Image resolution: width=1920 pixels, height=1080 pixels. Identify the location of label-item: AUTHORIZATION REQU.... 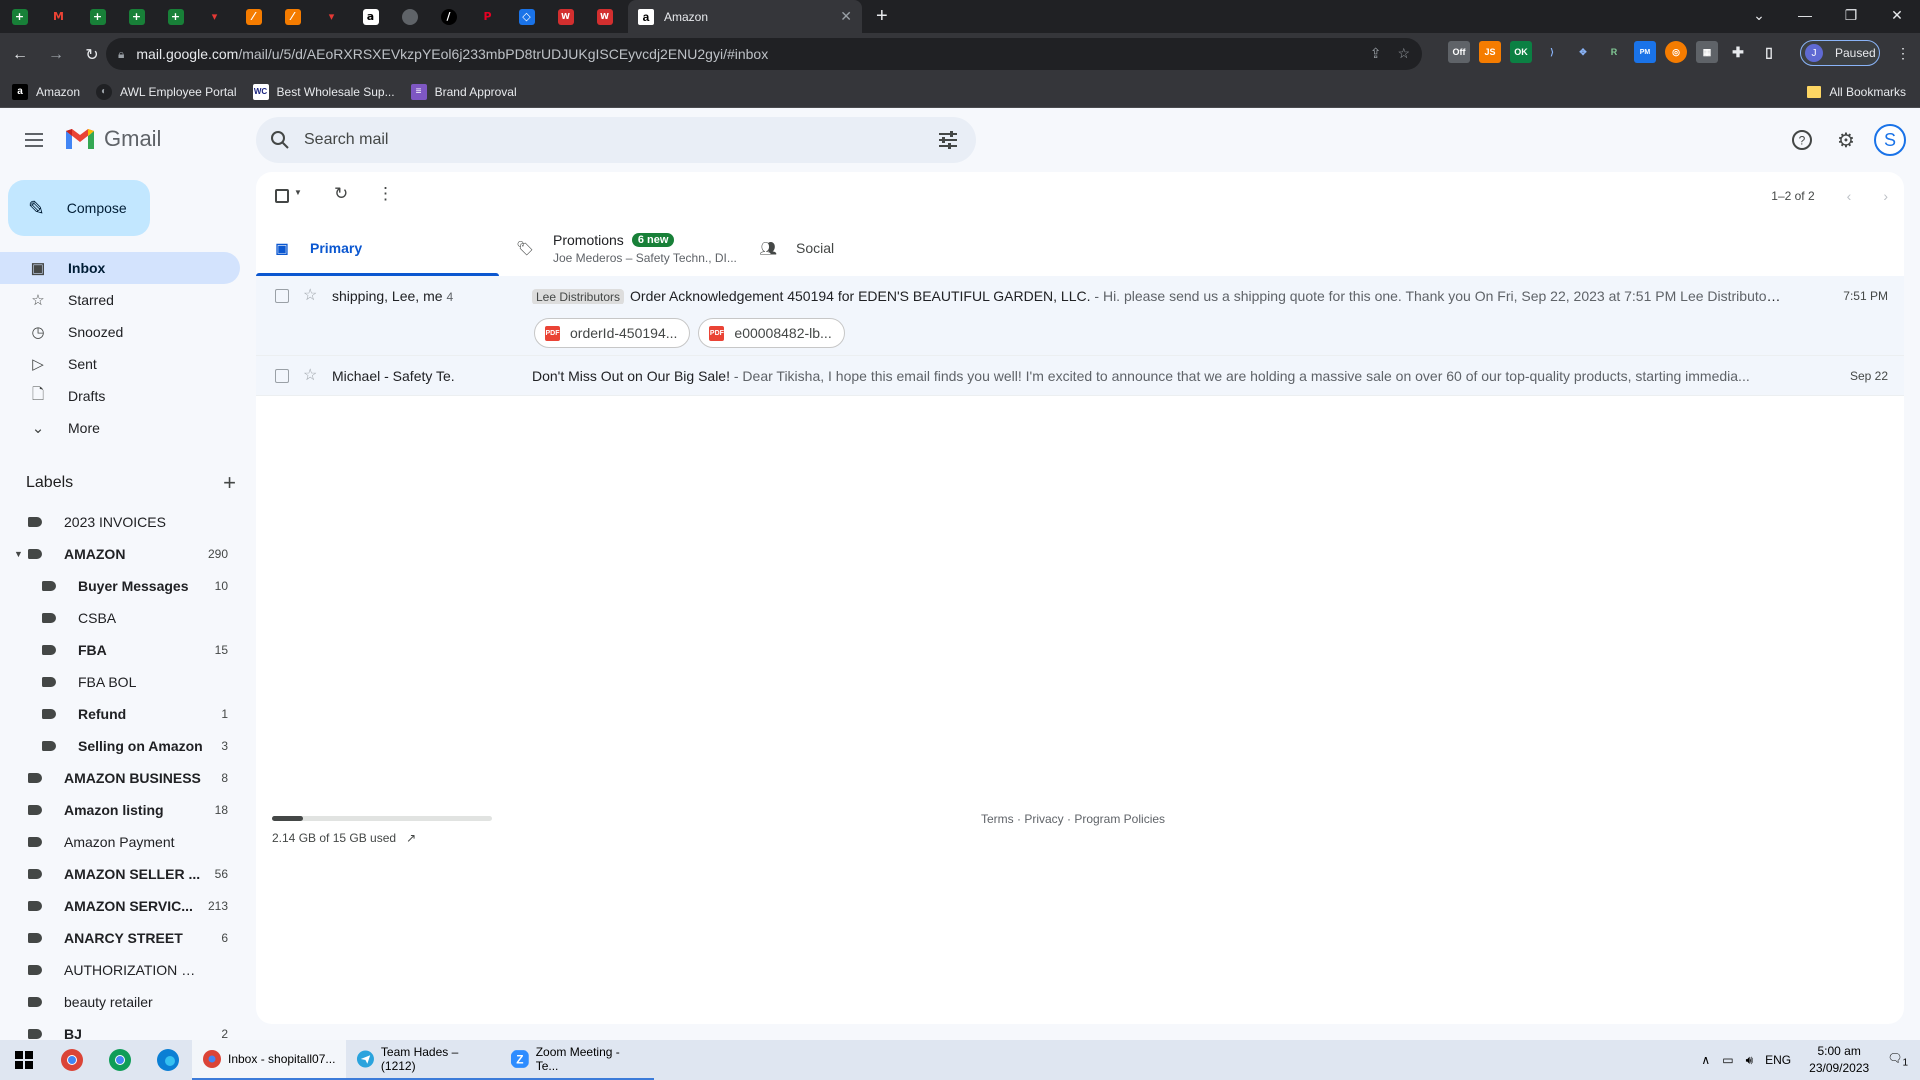
(120, 970).